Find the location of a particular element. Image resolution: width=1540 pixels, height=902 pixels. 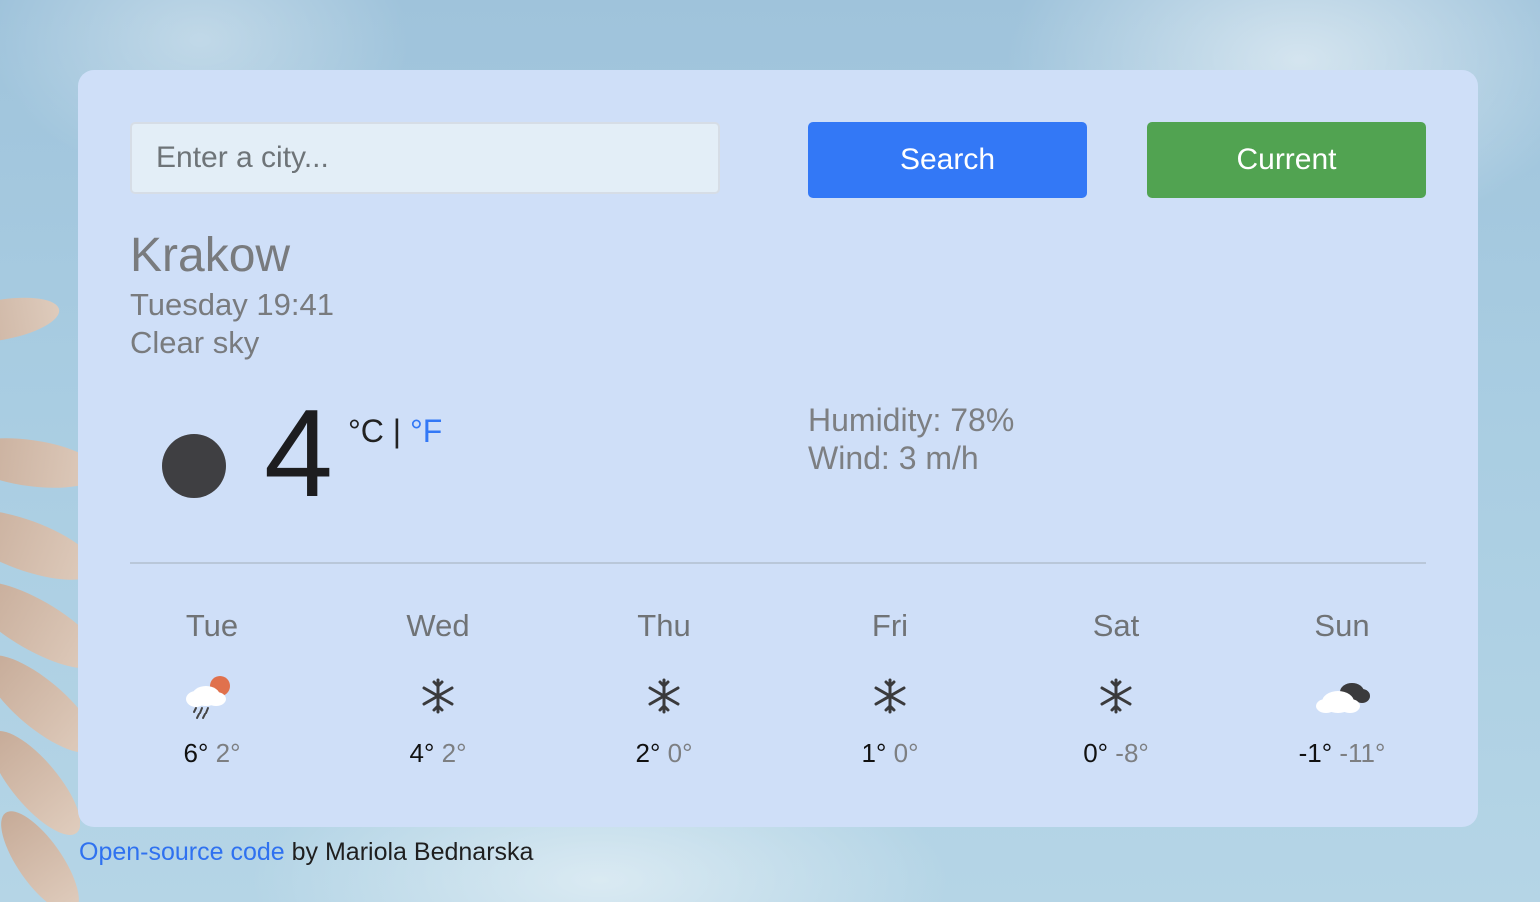

forecast-max: 4° is located at coordinates (422, 753).